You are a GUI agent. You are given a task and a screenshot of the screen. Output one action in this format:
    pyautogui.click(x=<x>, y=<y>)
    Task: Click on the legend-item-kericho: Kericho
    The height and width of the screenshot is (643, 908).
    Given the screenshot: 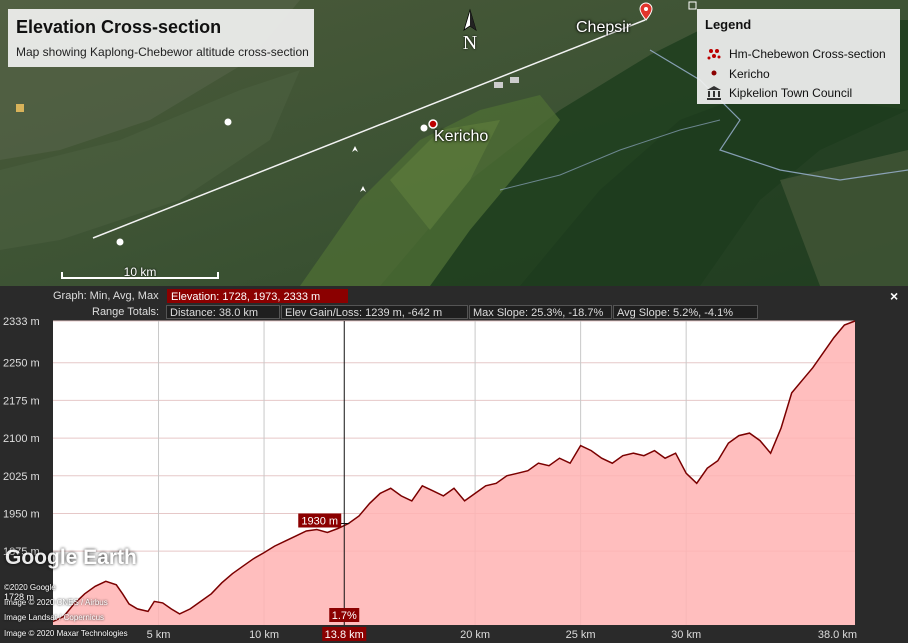 What is the action you would take?
    pyautogui.click(x=737, y=74)
    